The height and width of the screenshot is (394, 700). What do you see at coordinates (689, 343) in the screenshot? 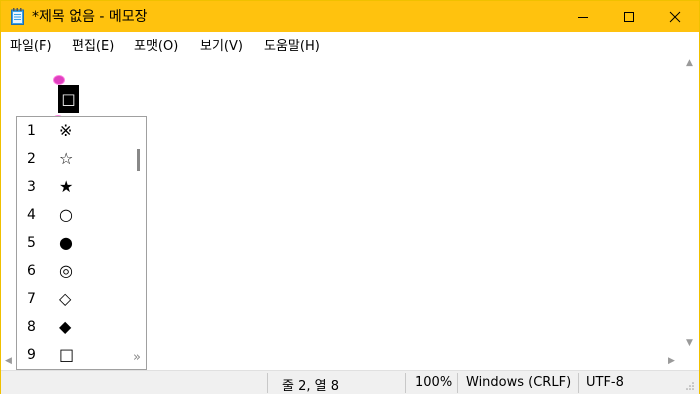
I see `scroll-down-icon: ▼` at bounding box center [689, 343].